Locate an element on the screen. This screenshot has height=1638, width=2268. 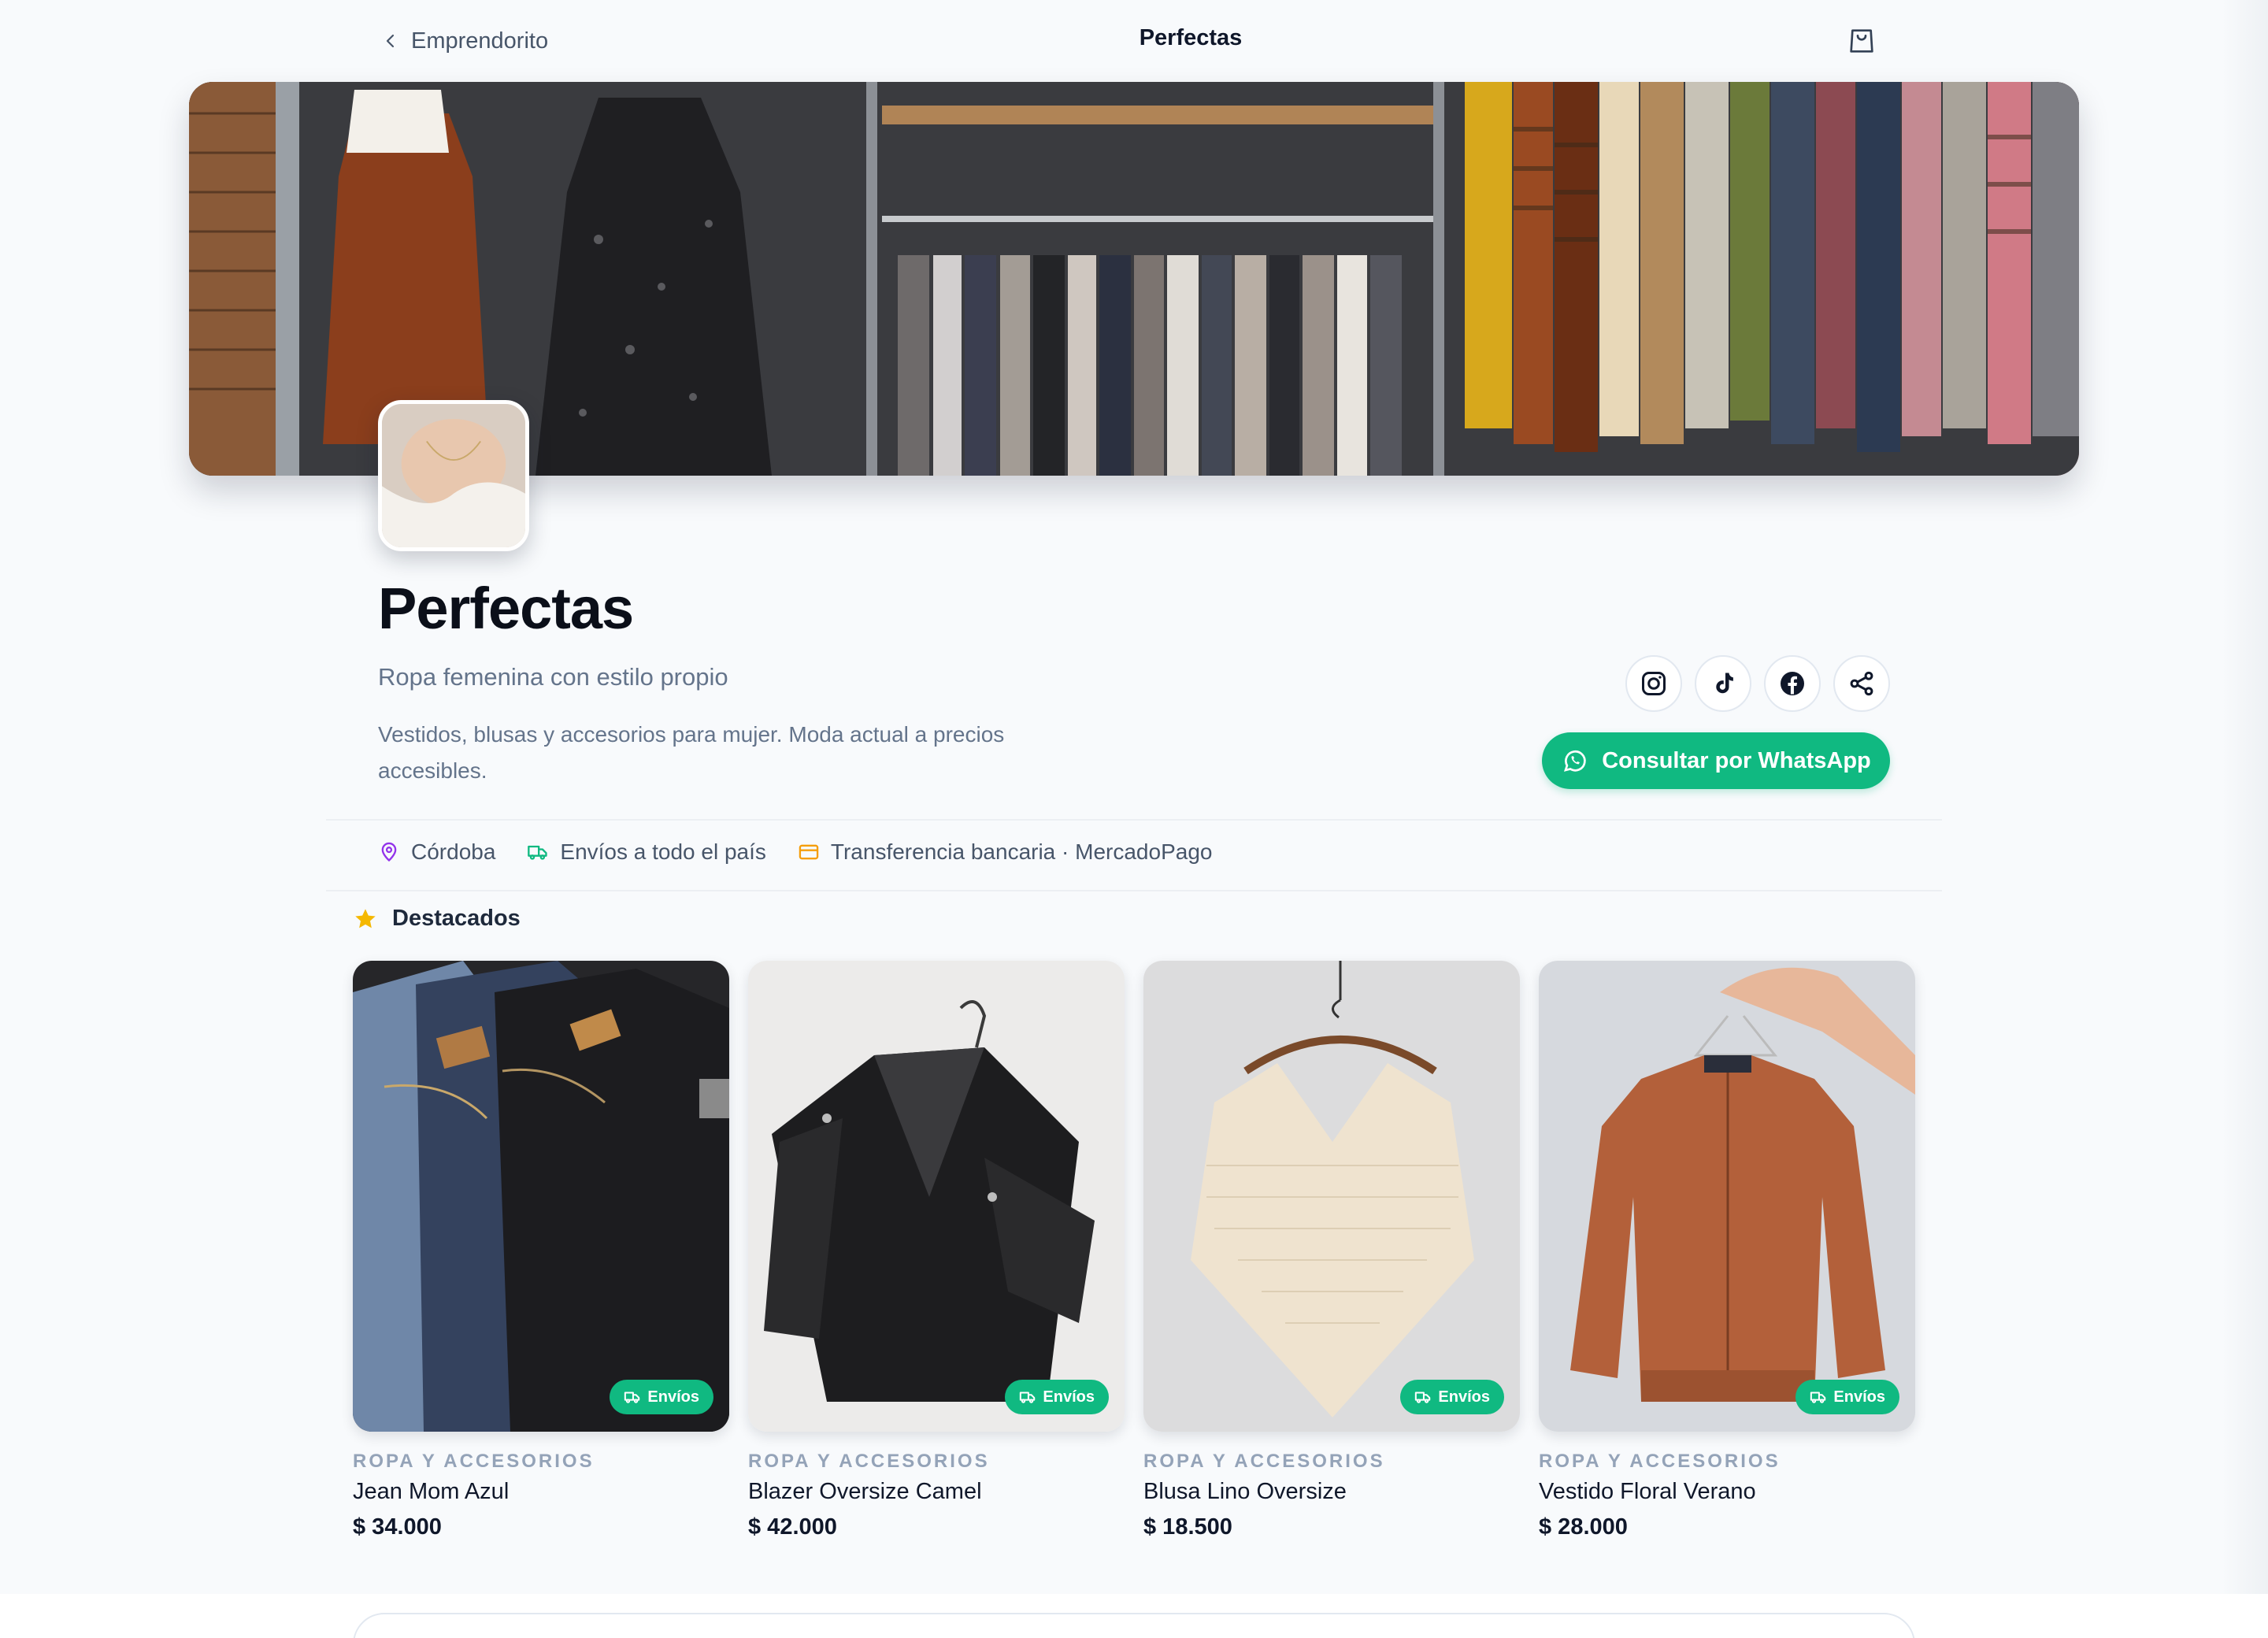
facebook-icon is located at coordinates (1792, 683).